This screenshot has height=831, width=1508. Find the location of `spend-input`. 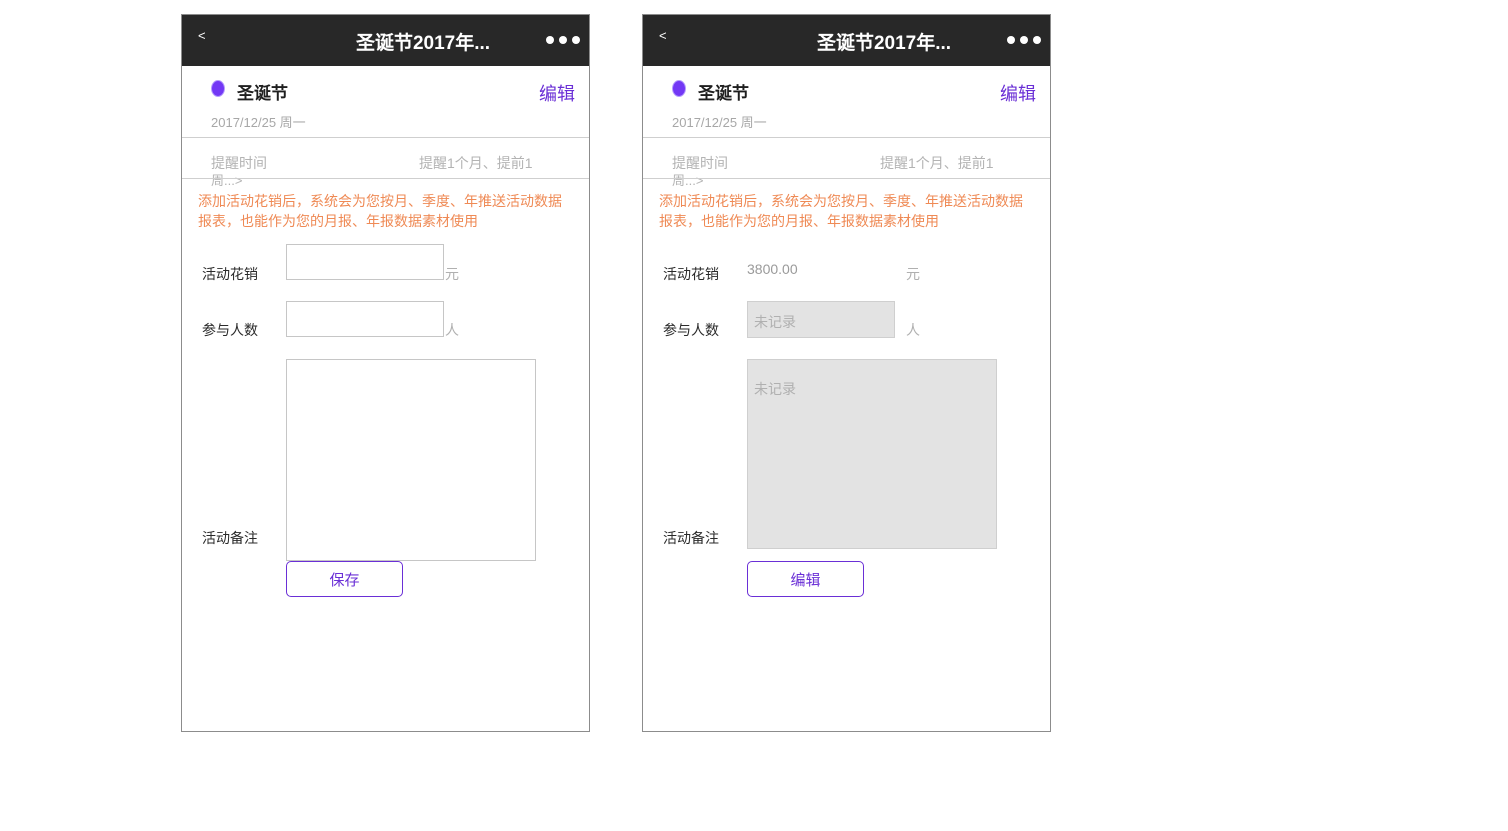

spend-input is located at coordinates (365, 262).